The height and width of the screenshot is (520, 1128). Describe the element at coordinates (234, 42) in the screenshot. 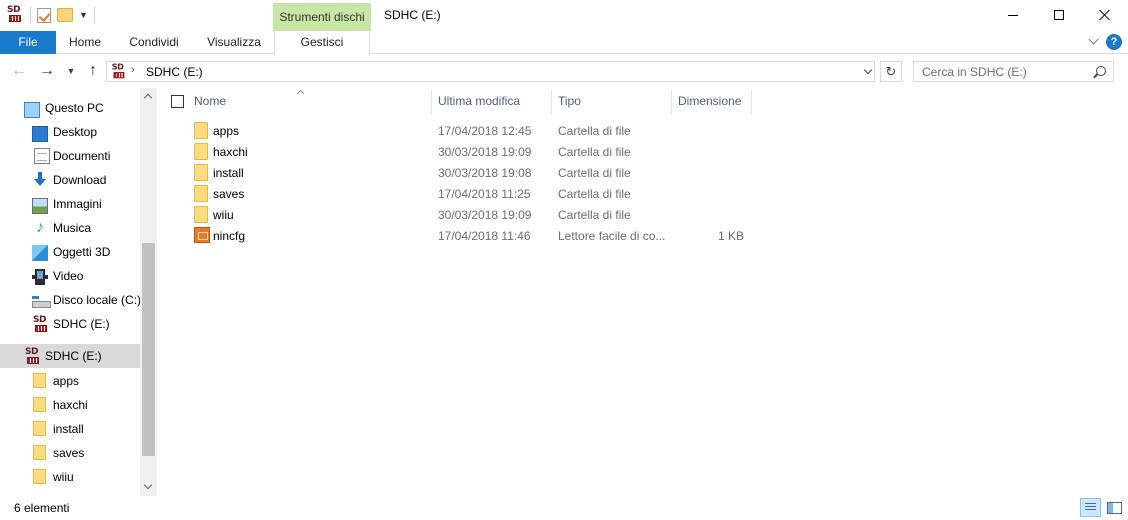

I see `tab-view: Visualizza` at that location.